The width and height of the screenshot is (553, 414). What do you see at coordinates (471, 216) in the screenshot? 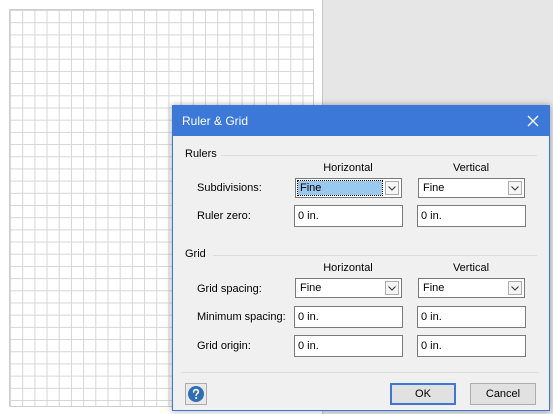
I see `ruler-zero-vertical-field: 0 in.` at bounding box center [471, 216].